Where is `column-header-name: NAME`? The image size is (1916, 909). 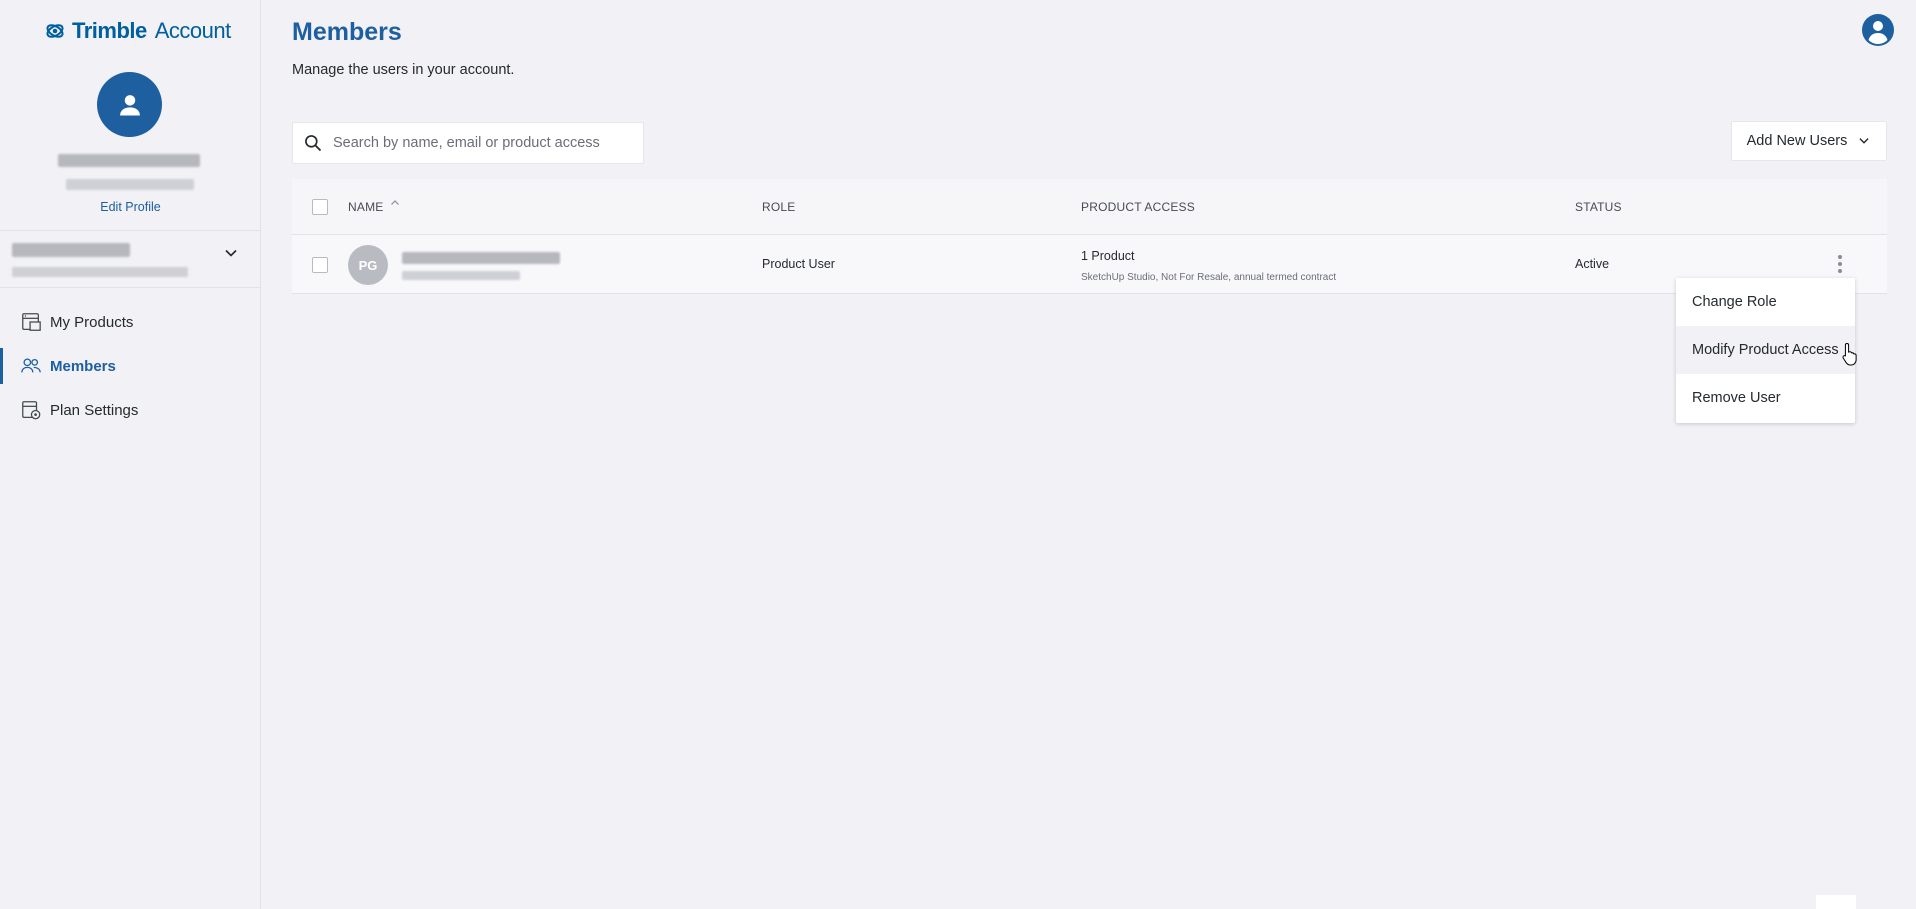 column-header-name: NAME is located at coordinates (374, 207).